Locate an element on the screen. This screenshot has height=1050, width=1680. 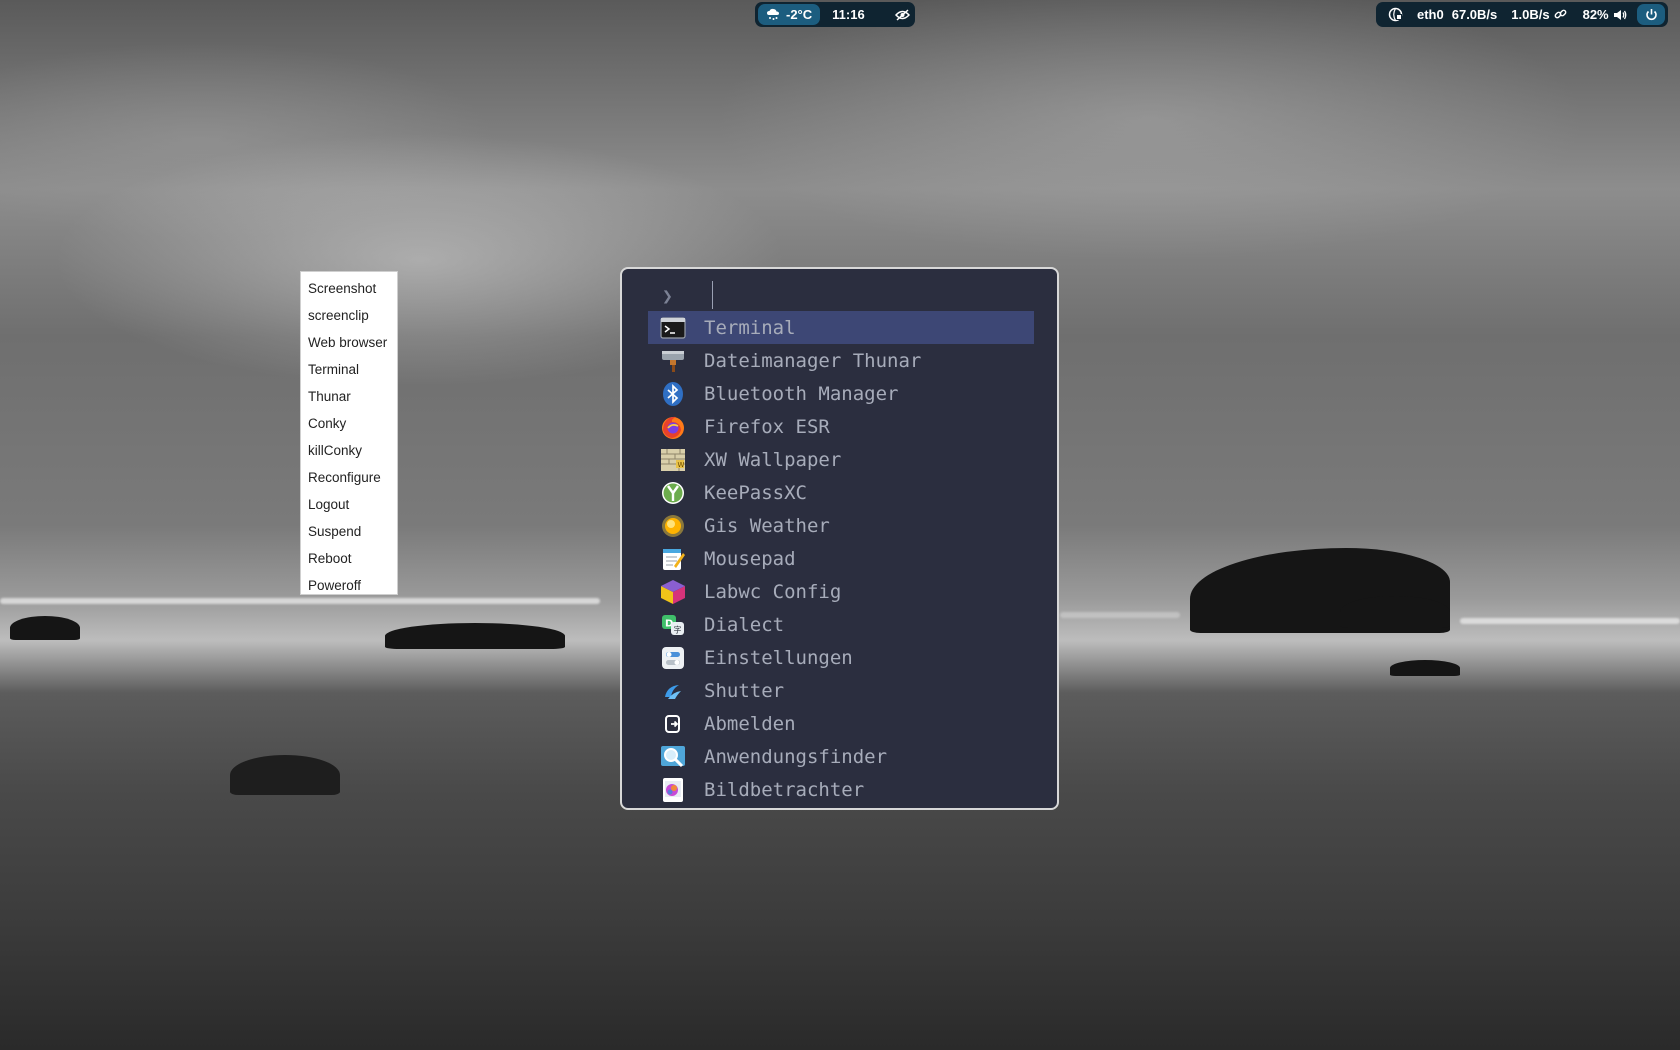
wallpaper-icon: W is located at coordinates (673, 460).